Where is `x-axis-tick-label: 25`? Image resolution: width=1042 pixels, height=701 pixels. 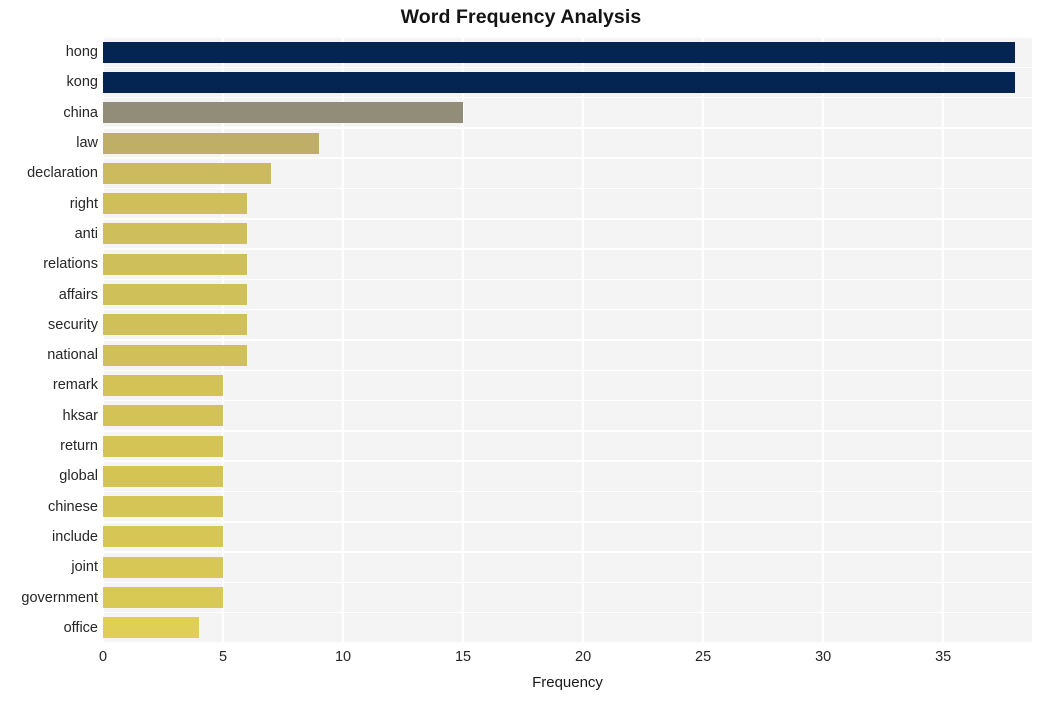 x-axis-tick-label: 25 is located at coordinates (703, 657).